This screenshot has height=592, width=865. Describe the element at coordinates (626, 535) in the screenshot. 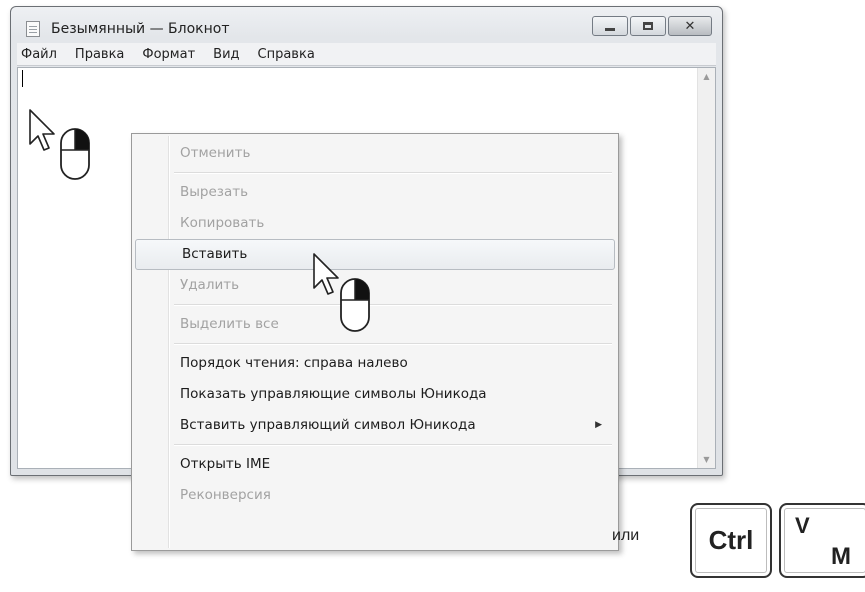

I see `or-label: или` at that location.